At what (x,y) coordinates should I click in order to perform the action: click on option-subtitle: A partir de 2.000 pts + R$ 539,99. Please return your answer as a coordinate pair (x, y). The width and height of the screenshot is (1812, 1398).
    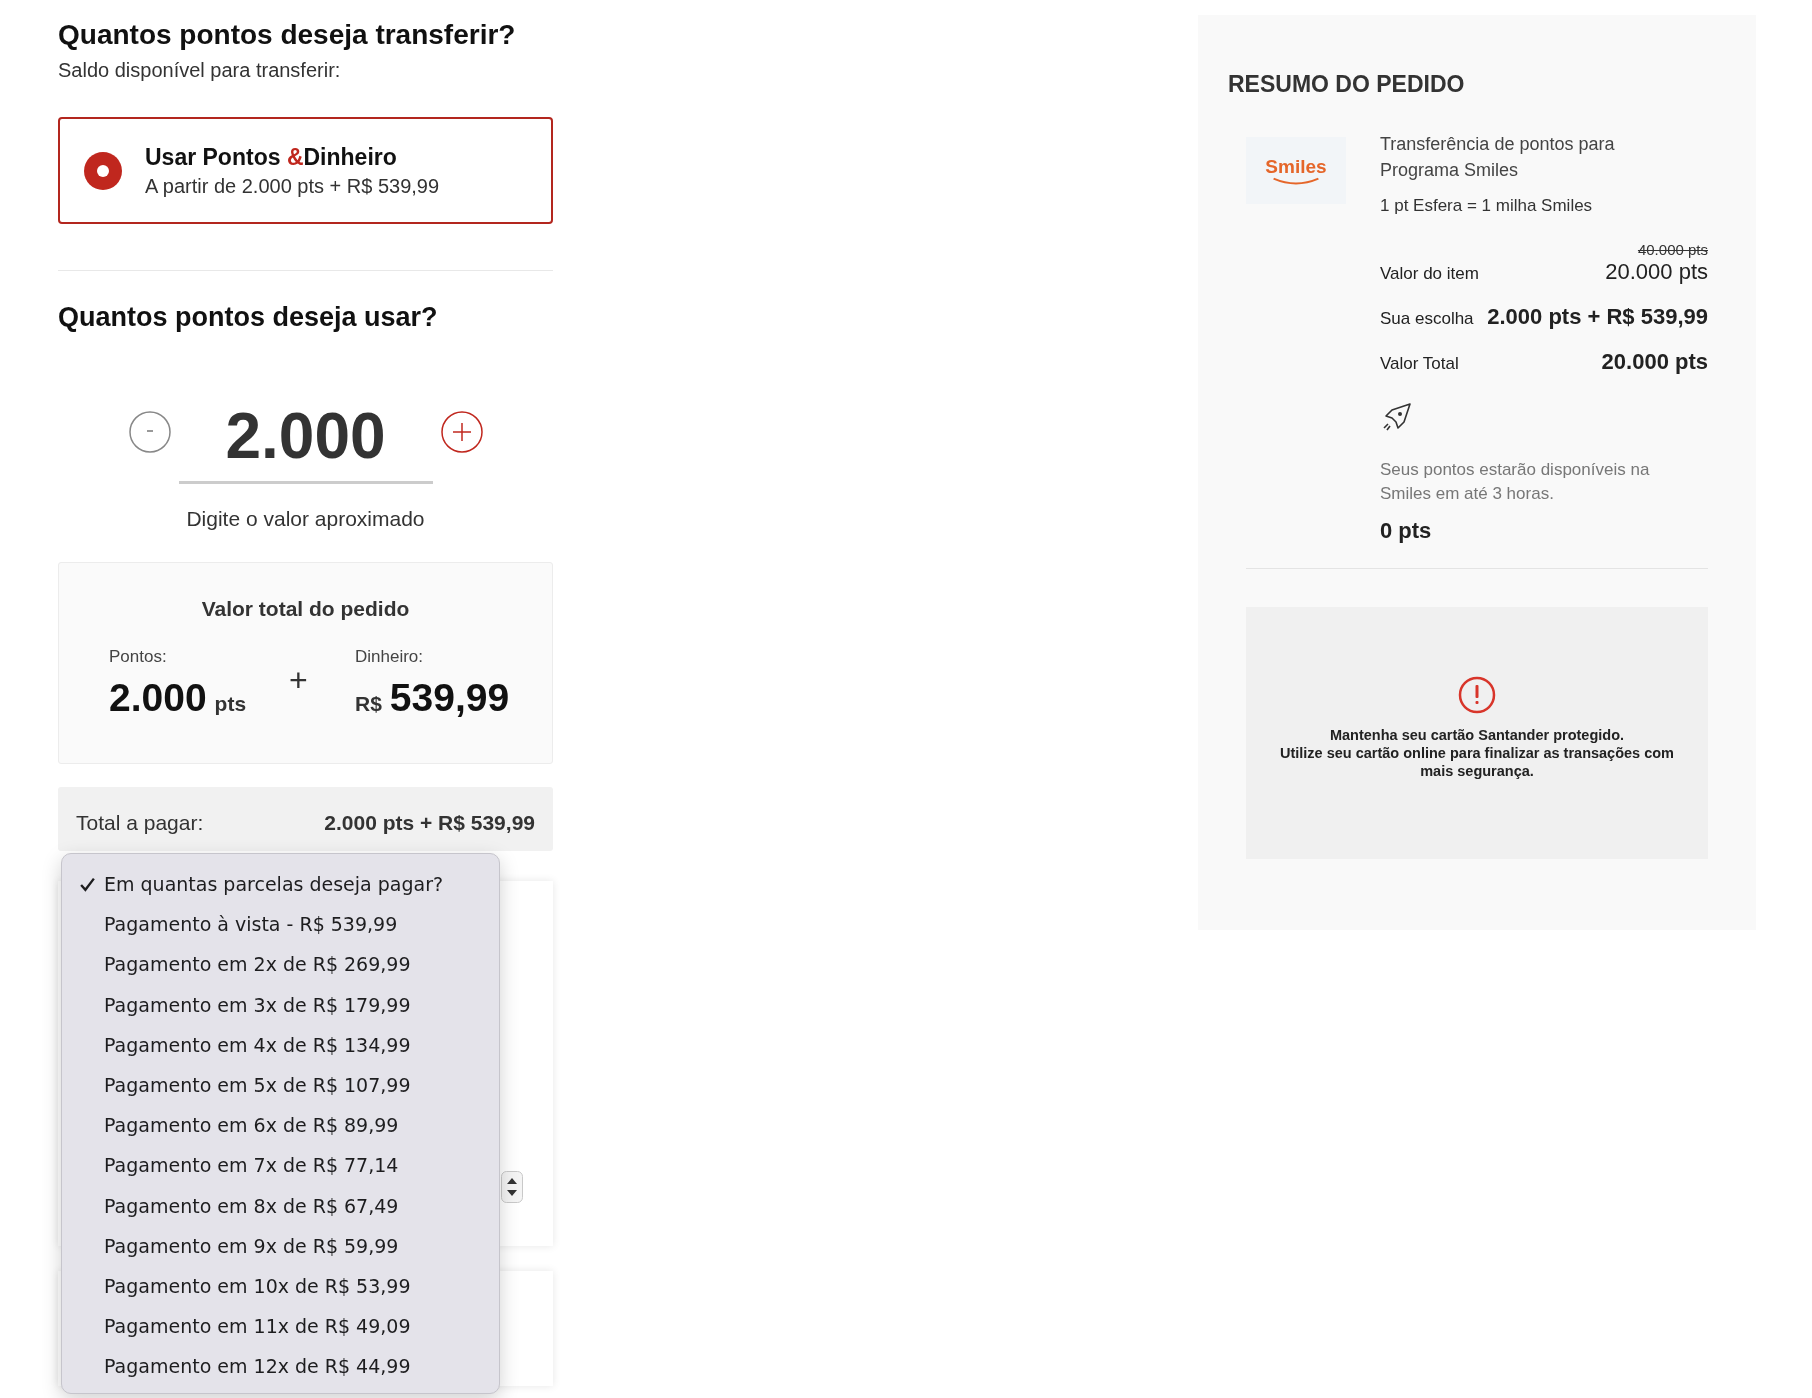
    Looking at the image, I should click on (292, 186).